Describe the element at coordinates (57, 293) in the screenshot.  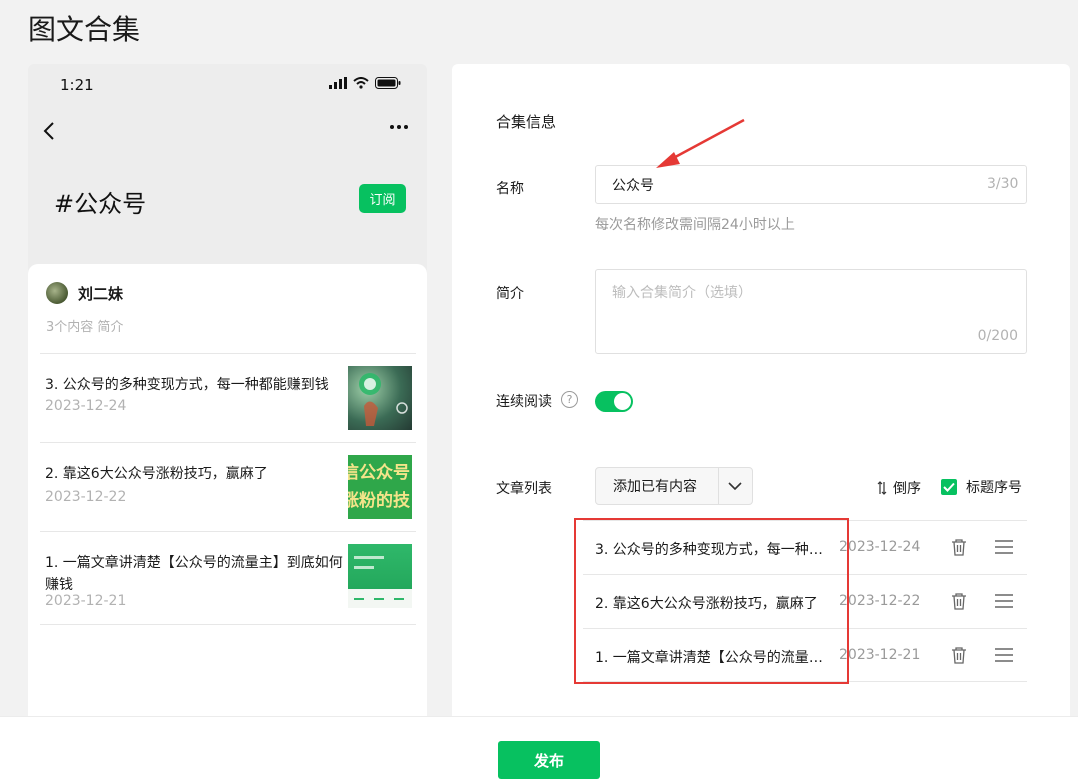
I see `avatar` at that location.